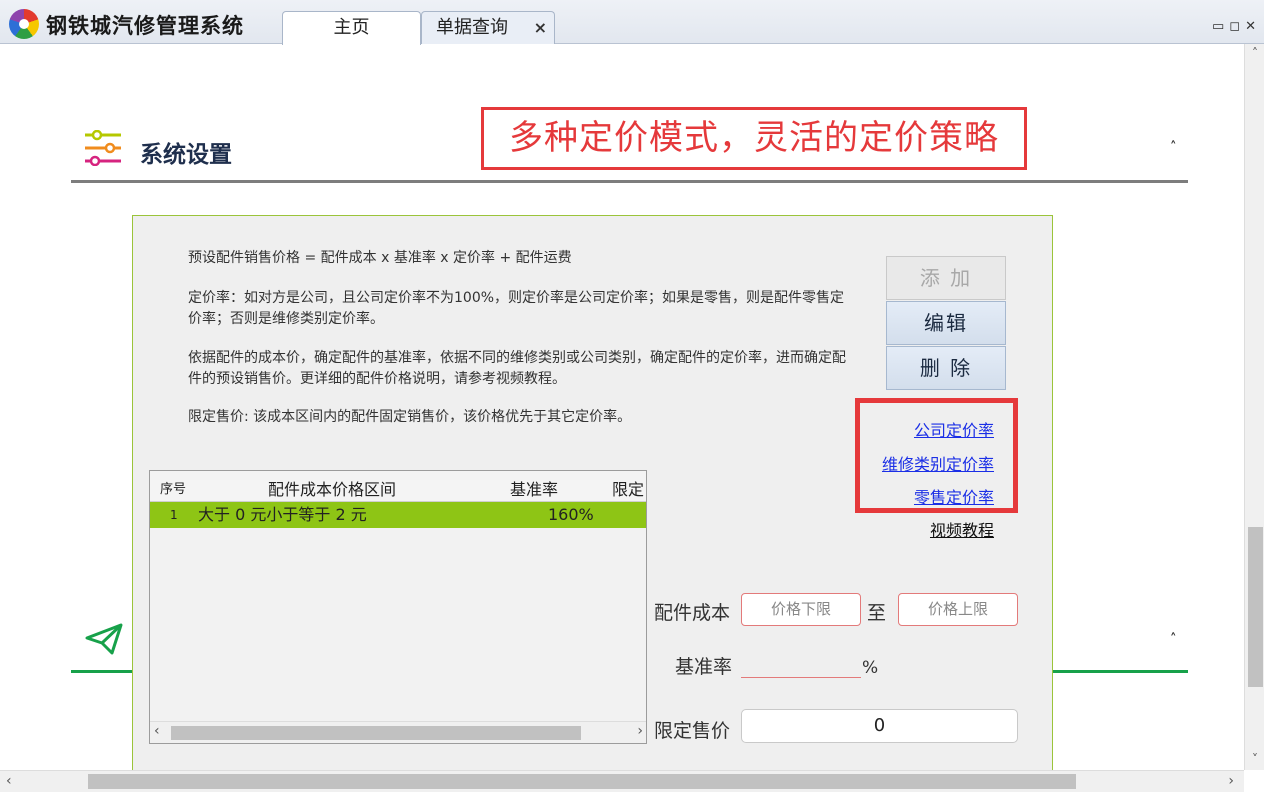 Image resolution: width=1264 pixels, height=792 pixels. What do you see at coordinates (946, 278) in the screenshot?
I see `add-button: 添 加` at bounding box center [946, 278].